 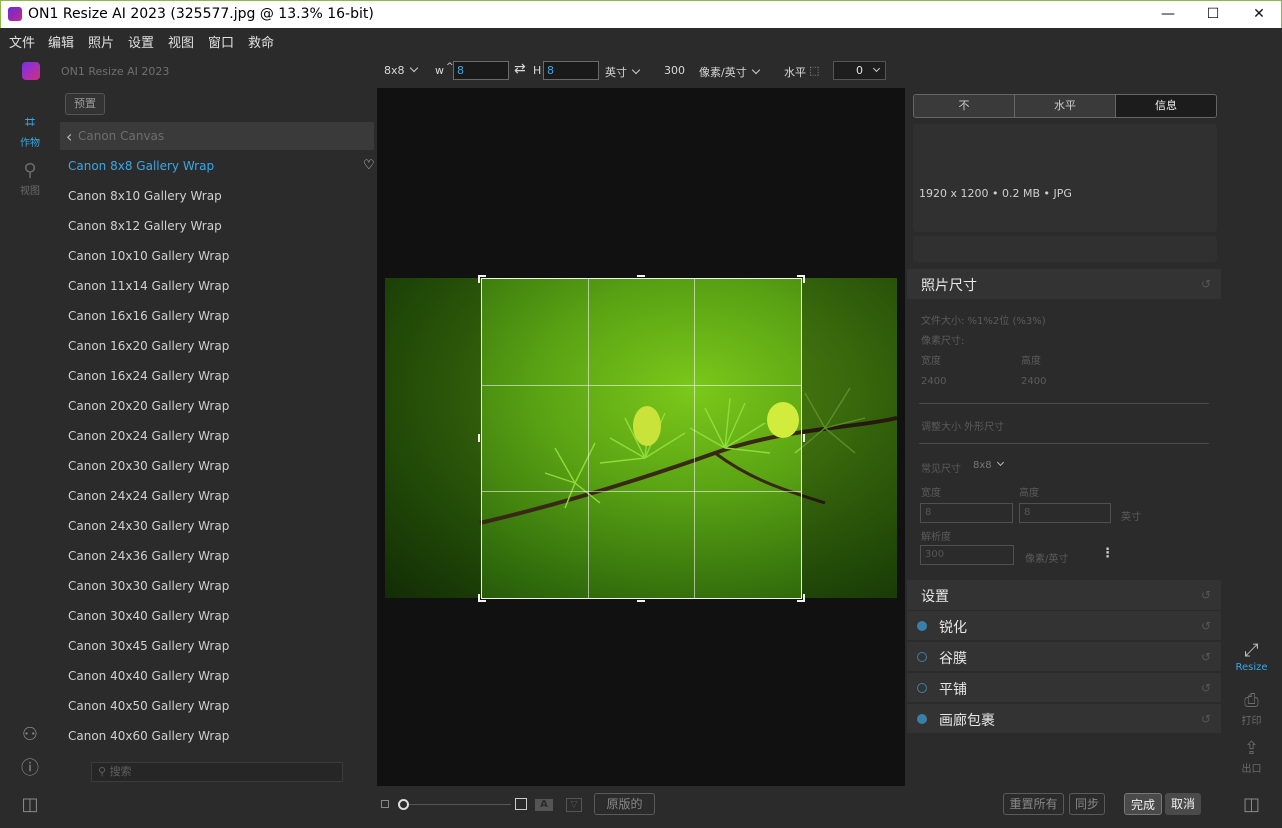 What do you see at coordinates (623, 72) in the screenshot?
I see `unit-dropdown: 英寸` at bounding box center [623, 72].